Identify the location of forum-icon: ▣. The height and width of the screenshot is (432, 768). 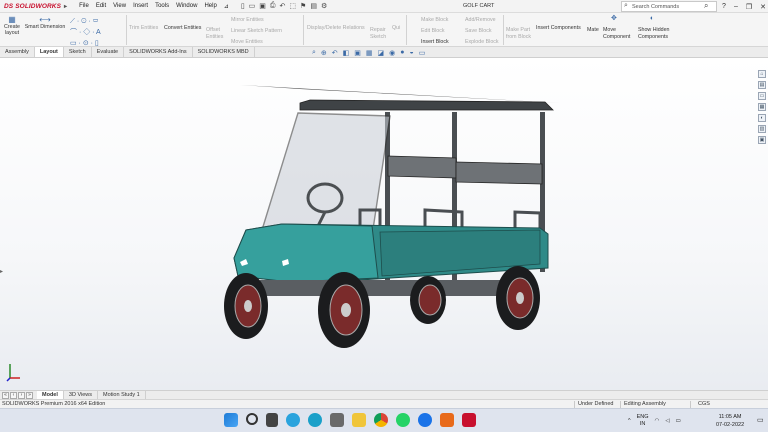
(762, 140).